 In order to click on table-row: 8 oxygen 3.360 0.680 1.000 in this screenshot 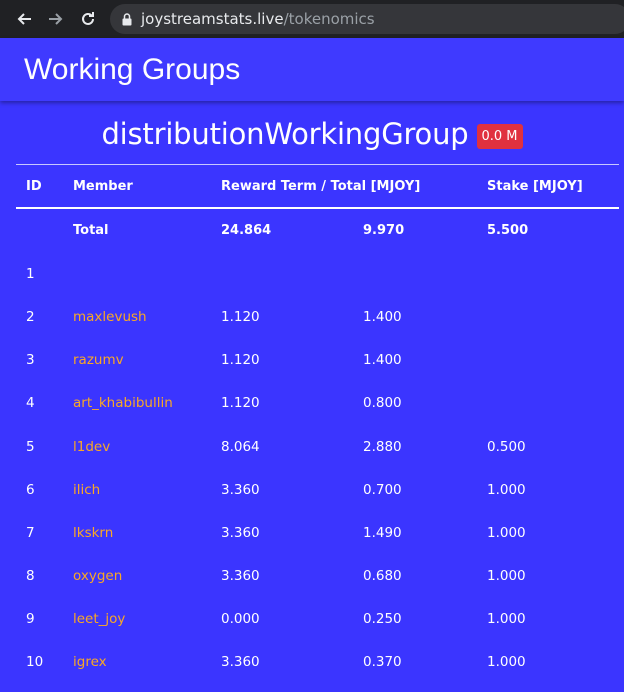, I will do `click(317, 576)`.